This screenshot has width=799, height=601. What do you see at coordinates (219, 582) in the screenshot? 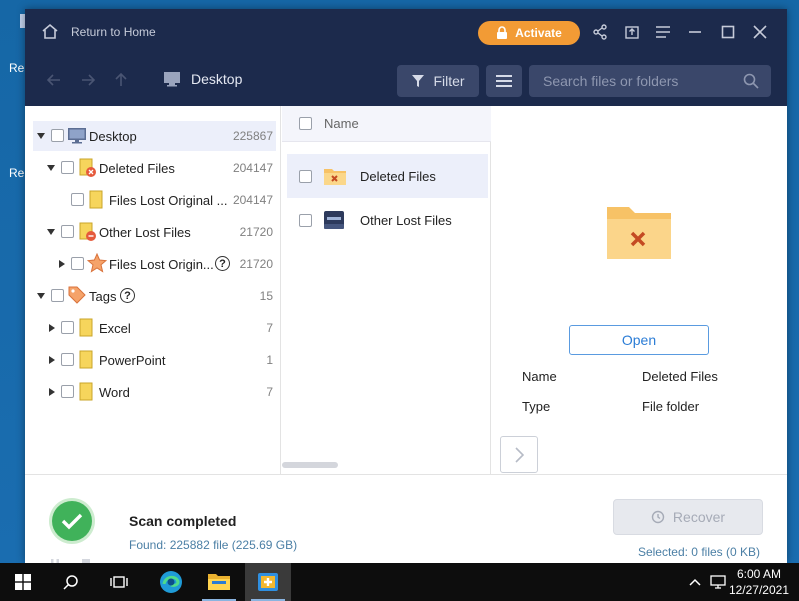
I see `file-explorer-taskbar-button` at bounding box center [219, 582].